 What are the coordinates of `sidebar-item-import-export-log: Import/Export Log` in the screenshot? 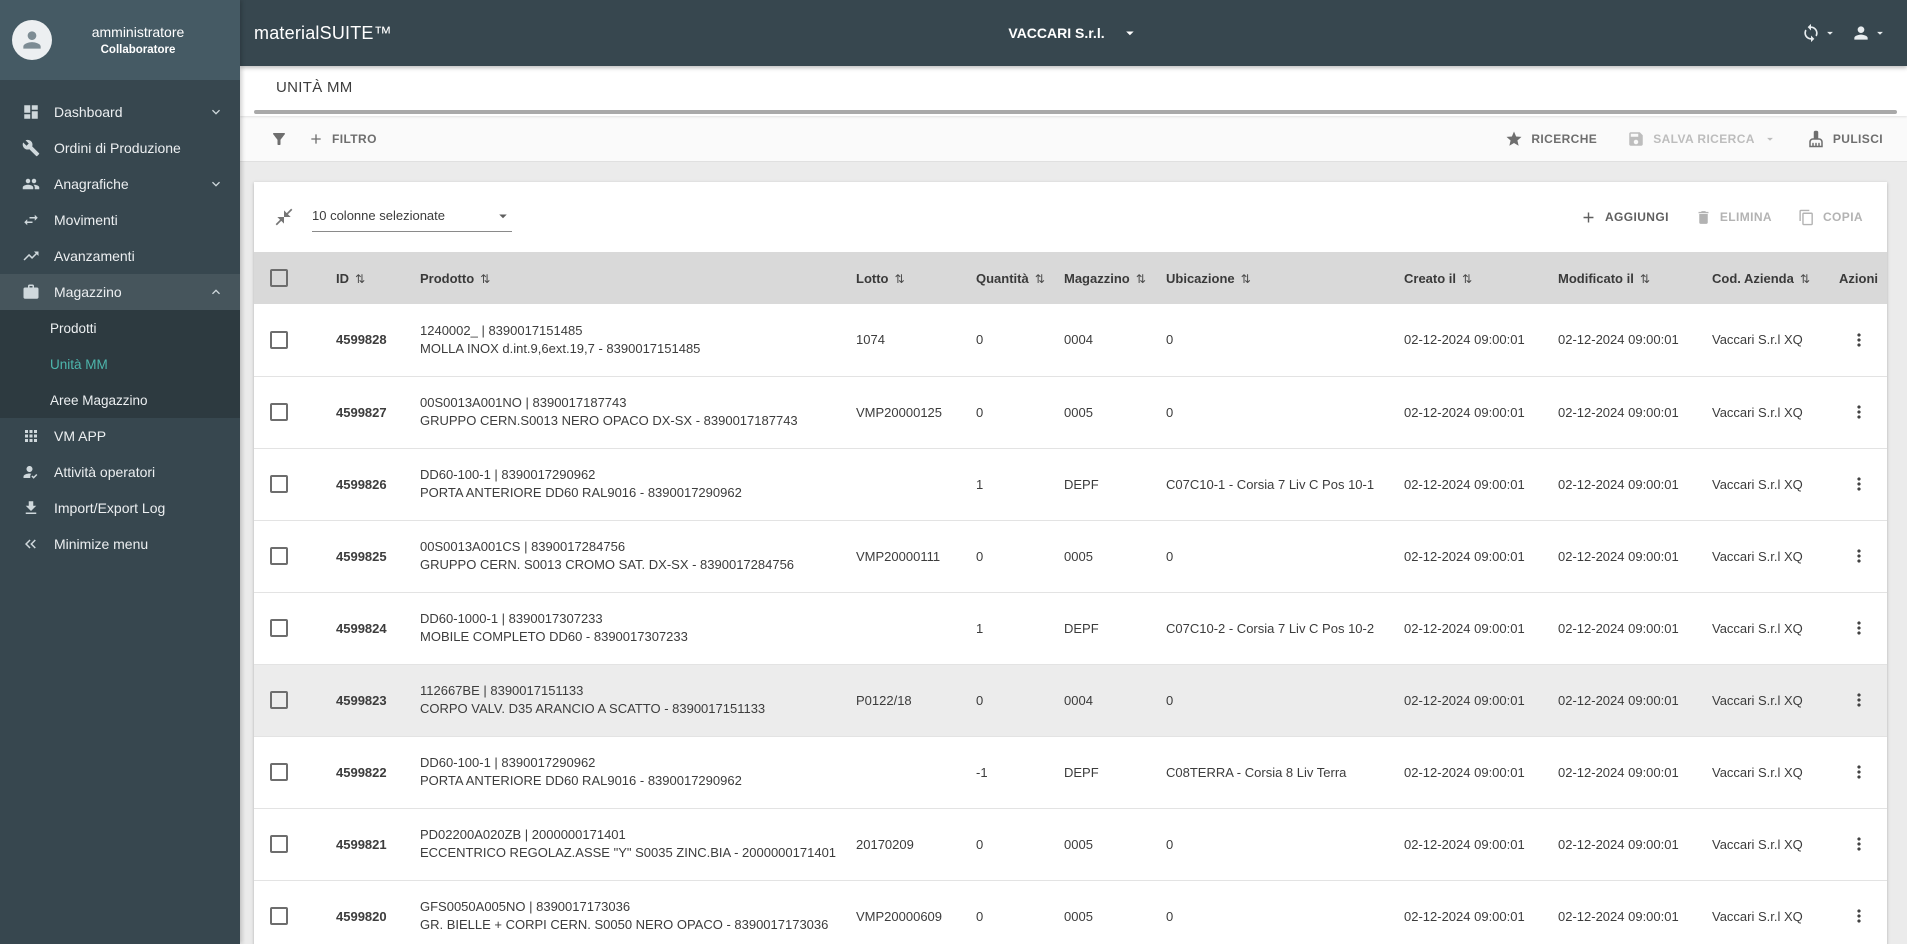 It's located at (120, 508).